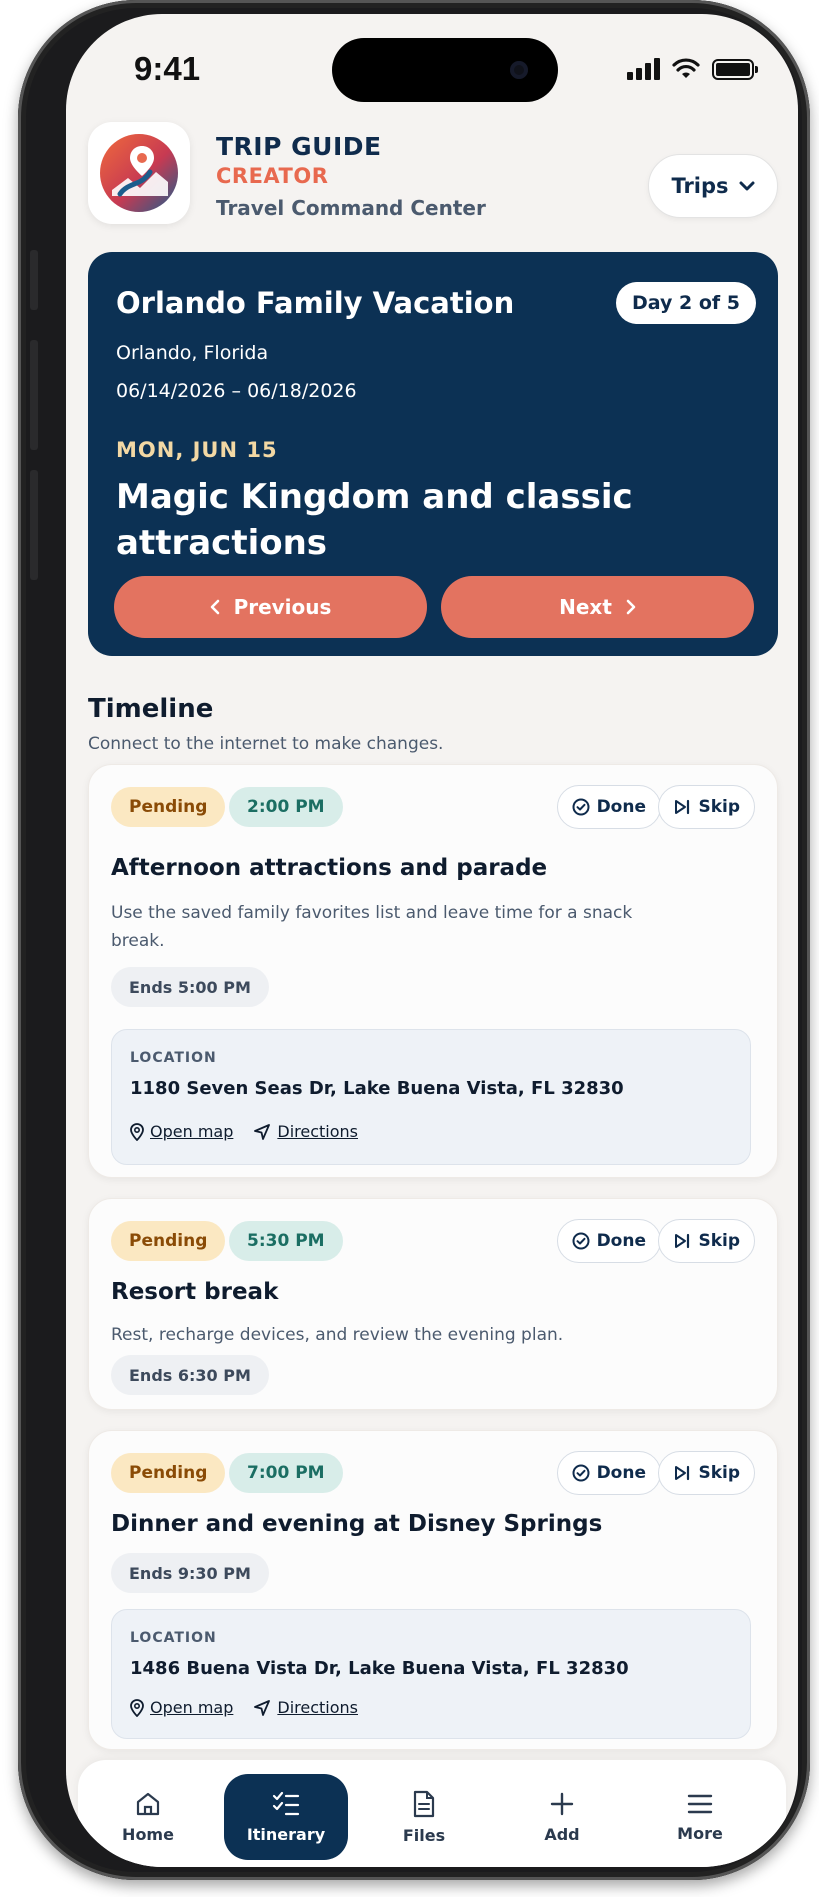  What do you see at coordinates (562, 1803) in the screenshot?
I see `plus-icon` at bounding box center [562, 1803].